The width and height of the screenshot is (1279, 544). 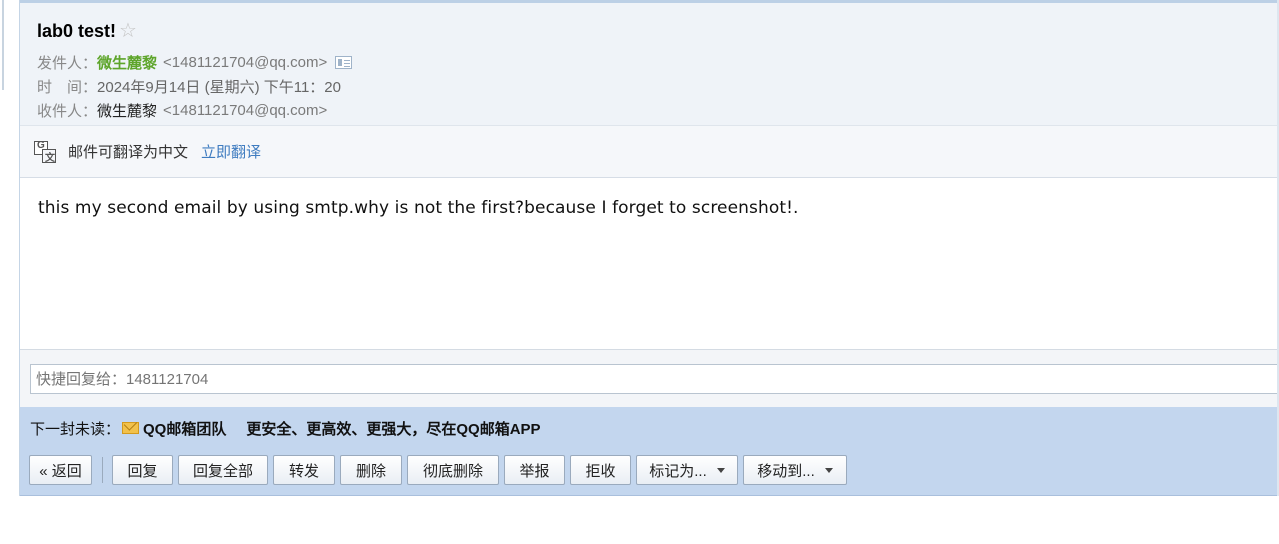 What do you see at coordinates (45, 152) in the screenshot?
I see `translate-icon: G 文` at bounding box center [45, 152].